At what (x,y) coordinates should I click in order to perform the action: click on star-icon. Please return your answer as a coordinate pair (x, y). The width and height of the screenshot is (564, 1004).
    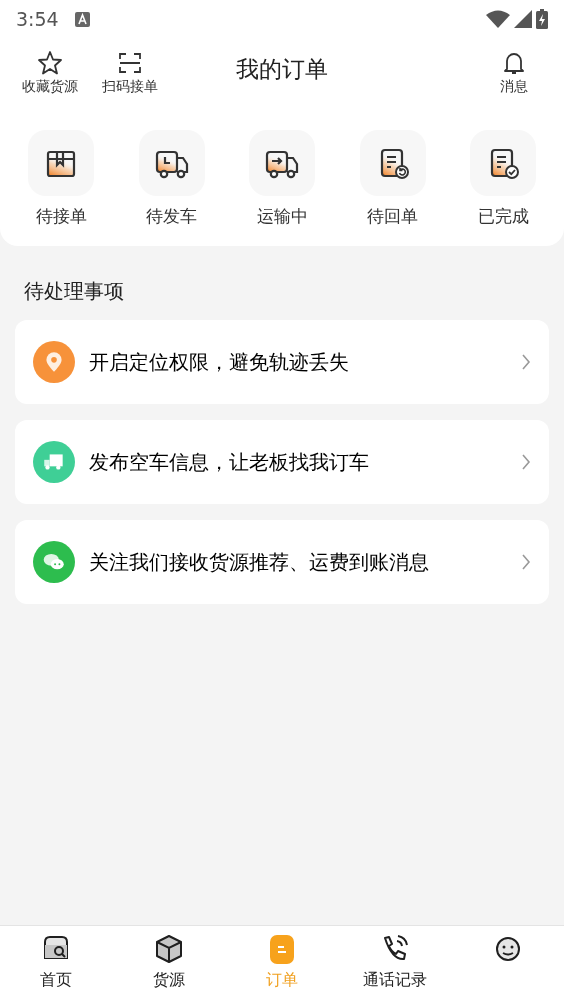
    Looking at the image, I should click on (50, 62).